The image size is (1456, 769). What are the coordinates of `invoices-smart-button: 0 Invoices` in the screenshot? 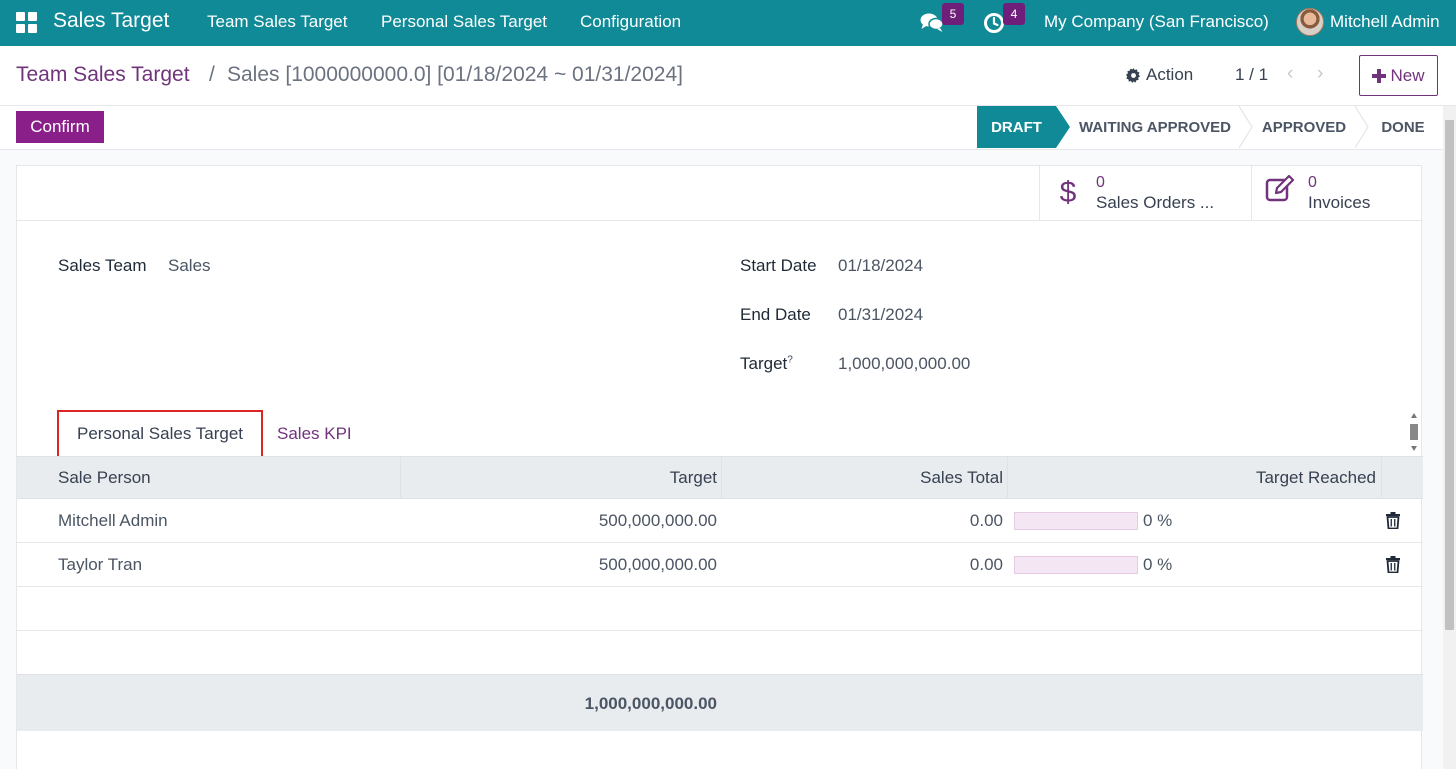 It's located at (1337, 193).